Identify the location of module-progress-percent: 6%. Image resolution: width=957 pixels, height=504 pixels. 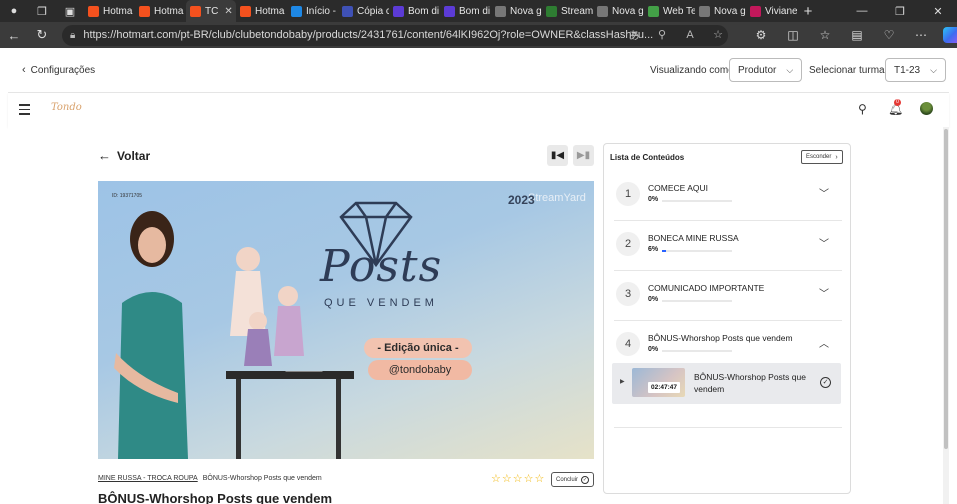
(653, 249).